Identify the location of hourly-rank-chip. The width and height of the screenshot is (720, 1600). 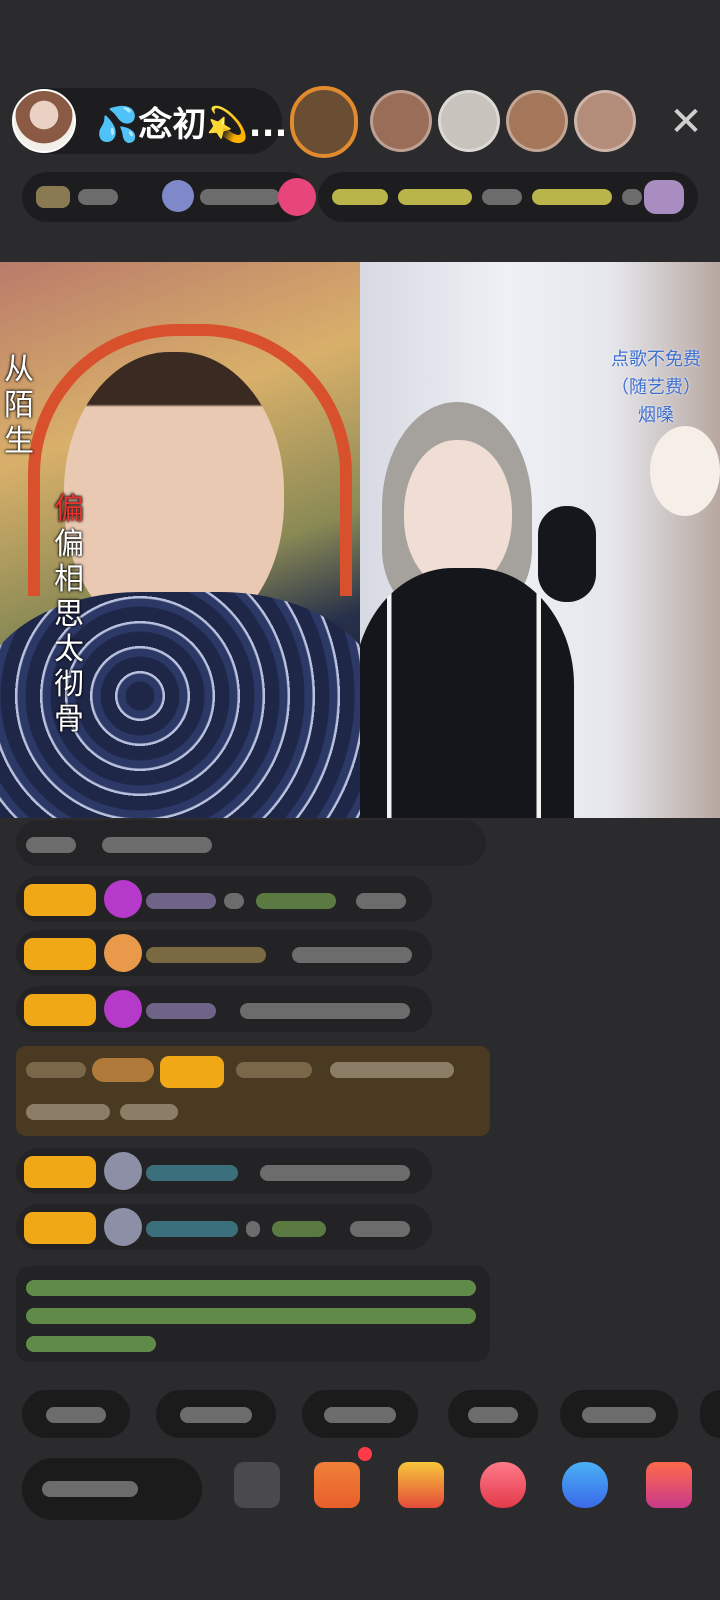
(169, 197).